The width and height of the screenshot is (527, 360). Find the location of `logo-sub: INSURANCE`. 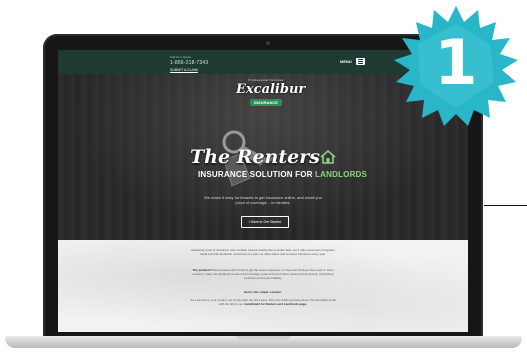

logo-sub: INSURANCE is located at coordinates (266, 102).